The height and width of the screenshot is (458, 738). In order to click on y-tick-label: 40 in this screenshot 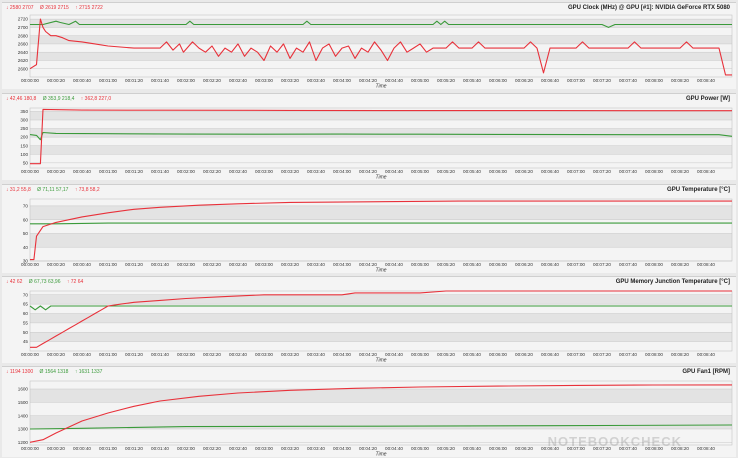, I will do `click(26, 247)`.